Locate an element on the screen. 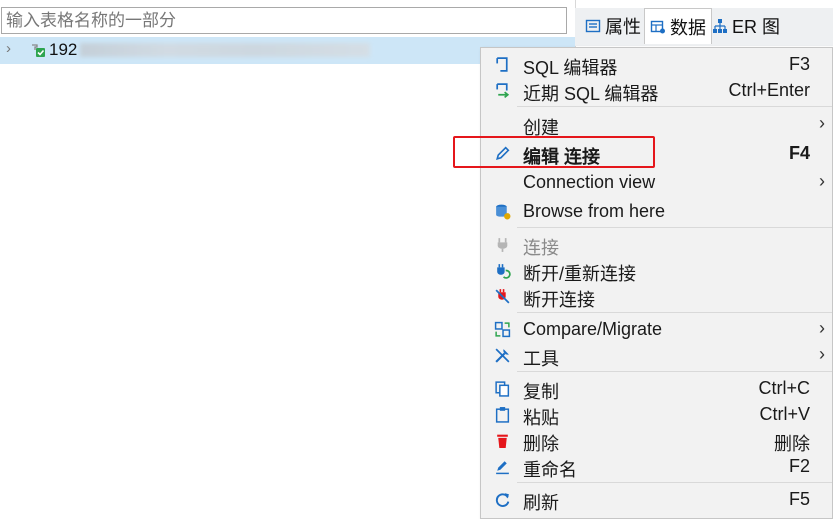 This screenshot has height=519, width=833. recent-sql-editor-icon is located at coordinates (503, 91).